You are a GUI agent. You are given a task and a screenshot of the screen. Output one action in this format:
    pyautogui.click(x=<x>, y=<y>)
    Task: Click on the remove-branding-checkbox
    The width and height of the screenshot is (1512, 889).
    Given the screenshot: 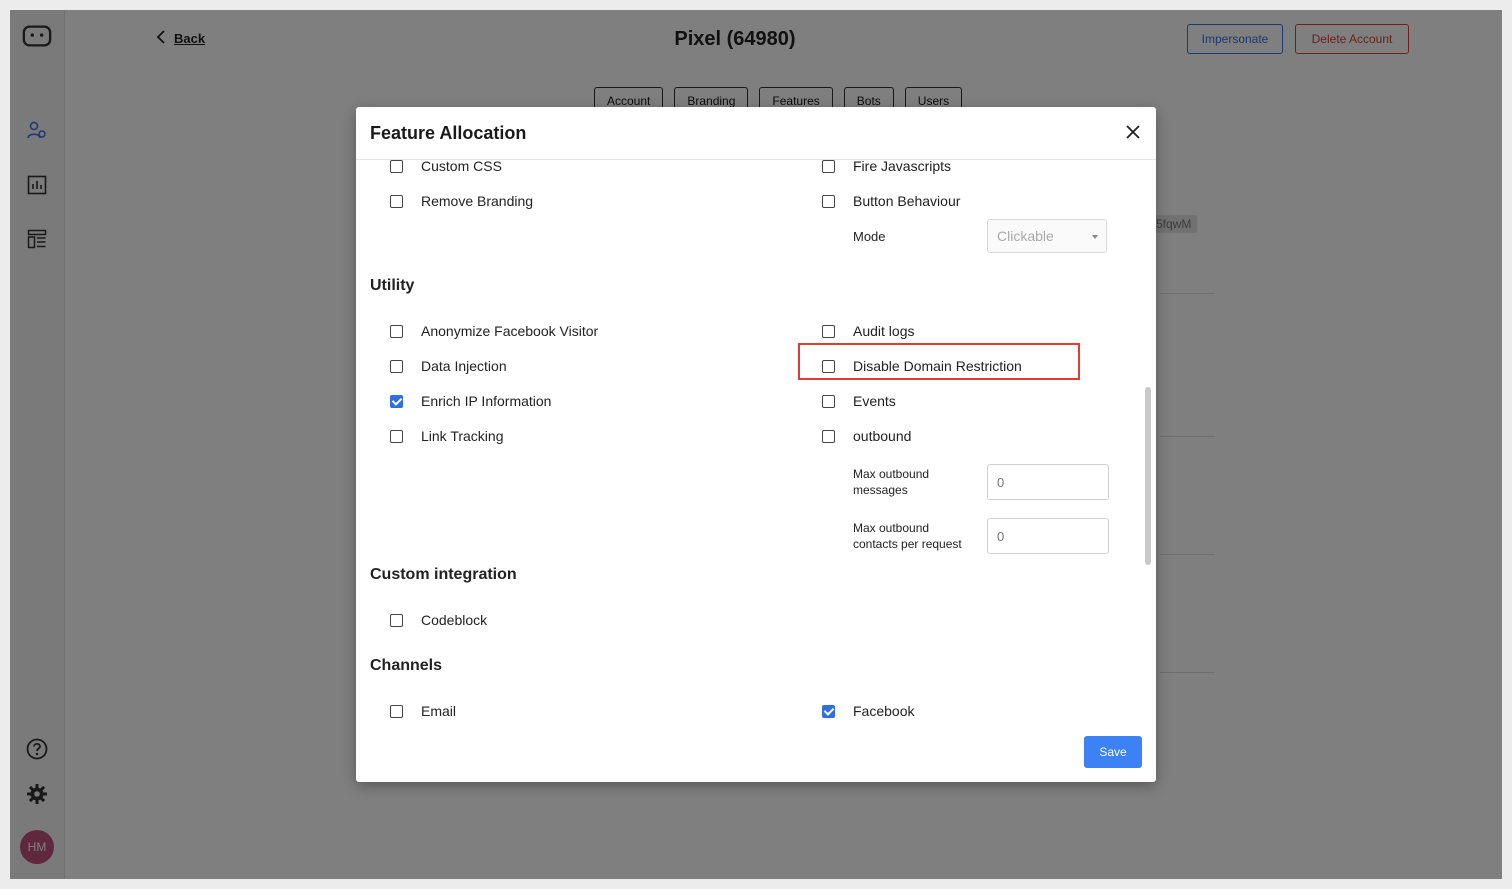 What is the action you would take?
    pyautogui.click(x=396, y=201)
    